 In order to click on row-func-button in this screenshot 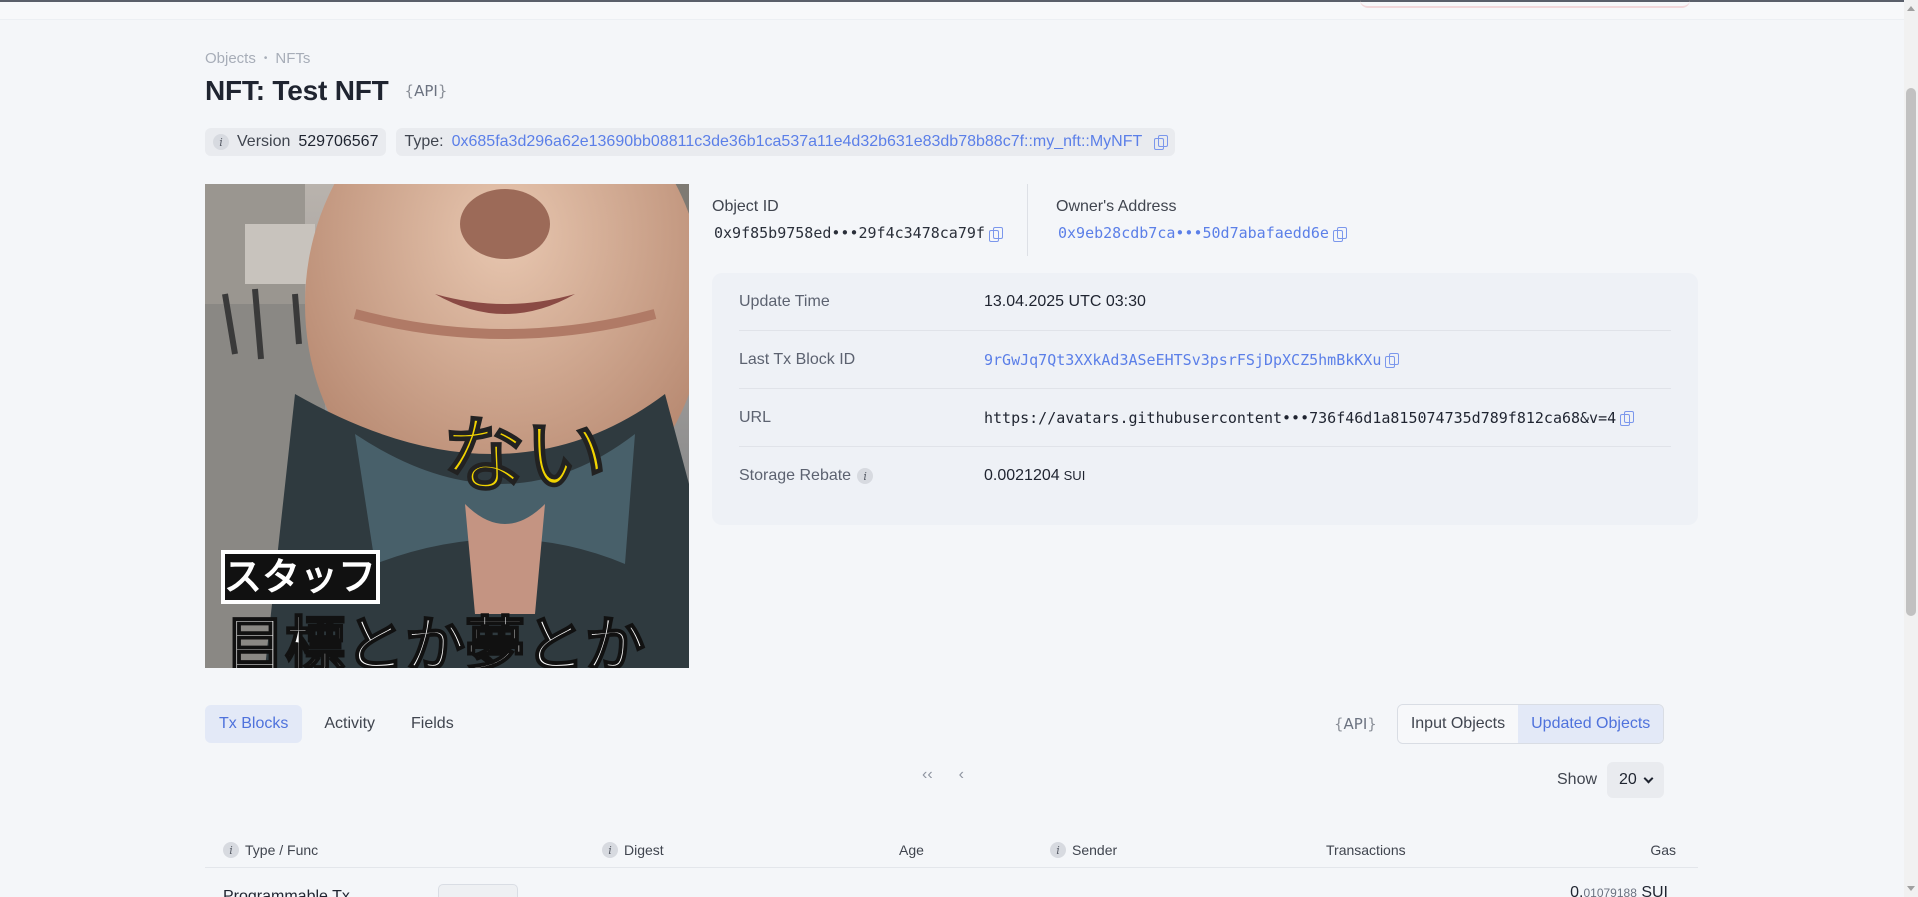, I will do `click(478, 890)`.